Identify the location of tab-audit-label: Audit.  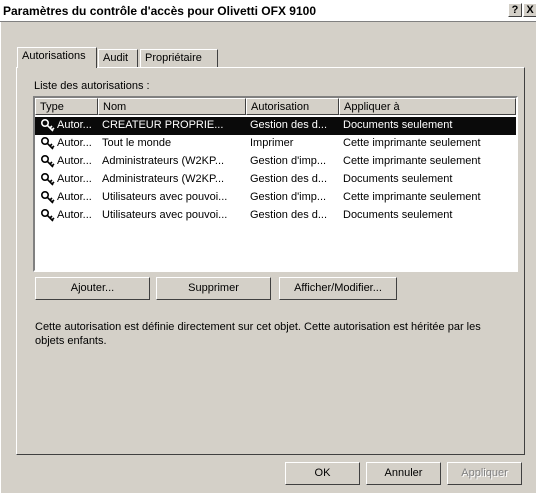
(116, 58).